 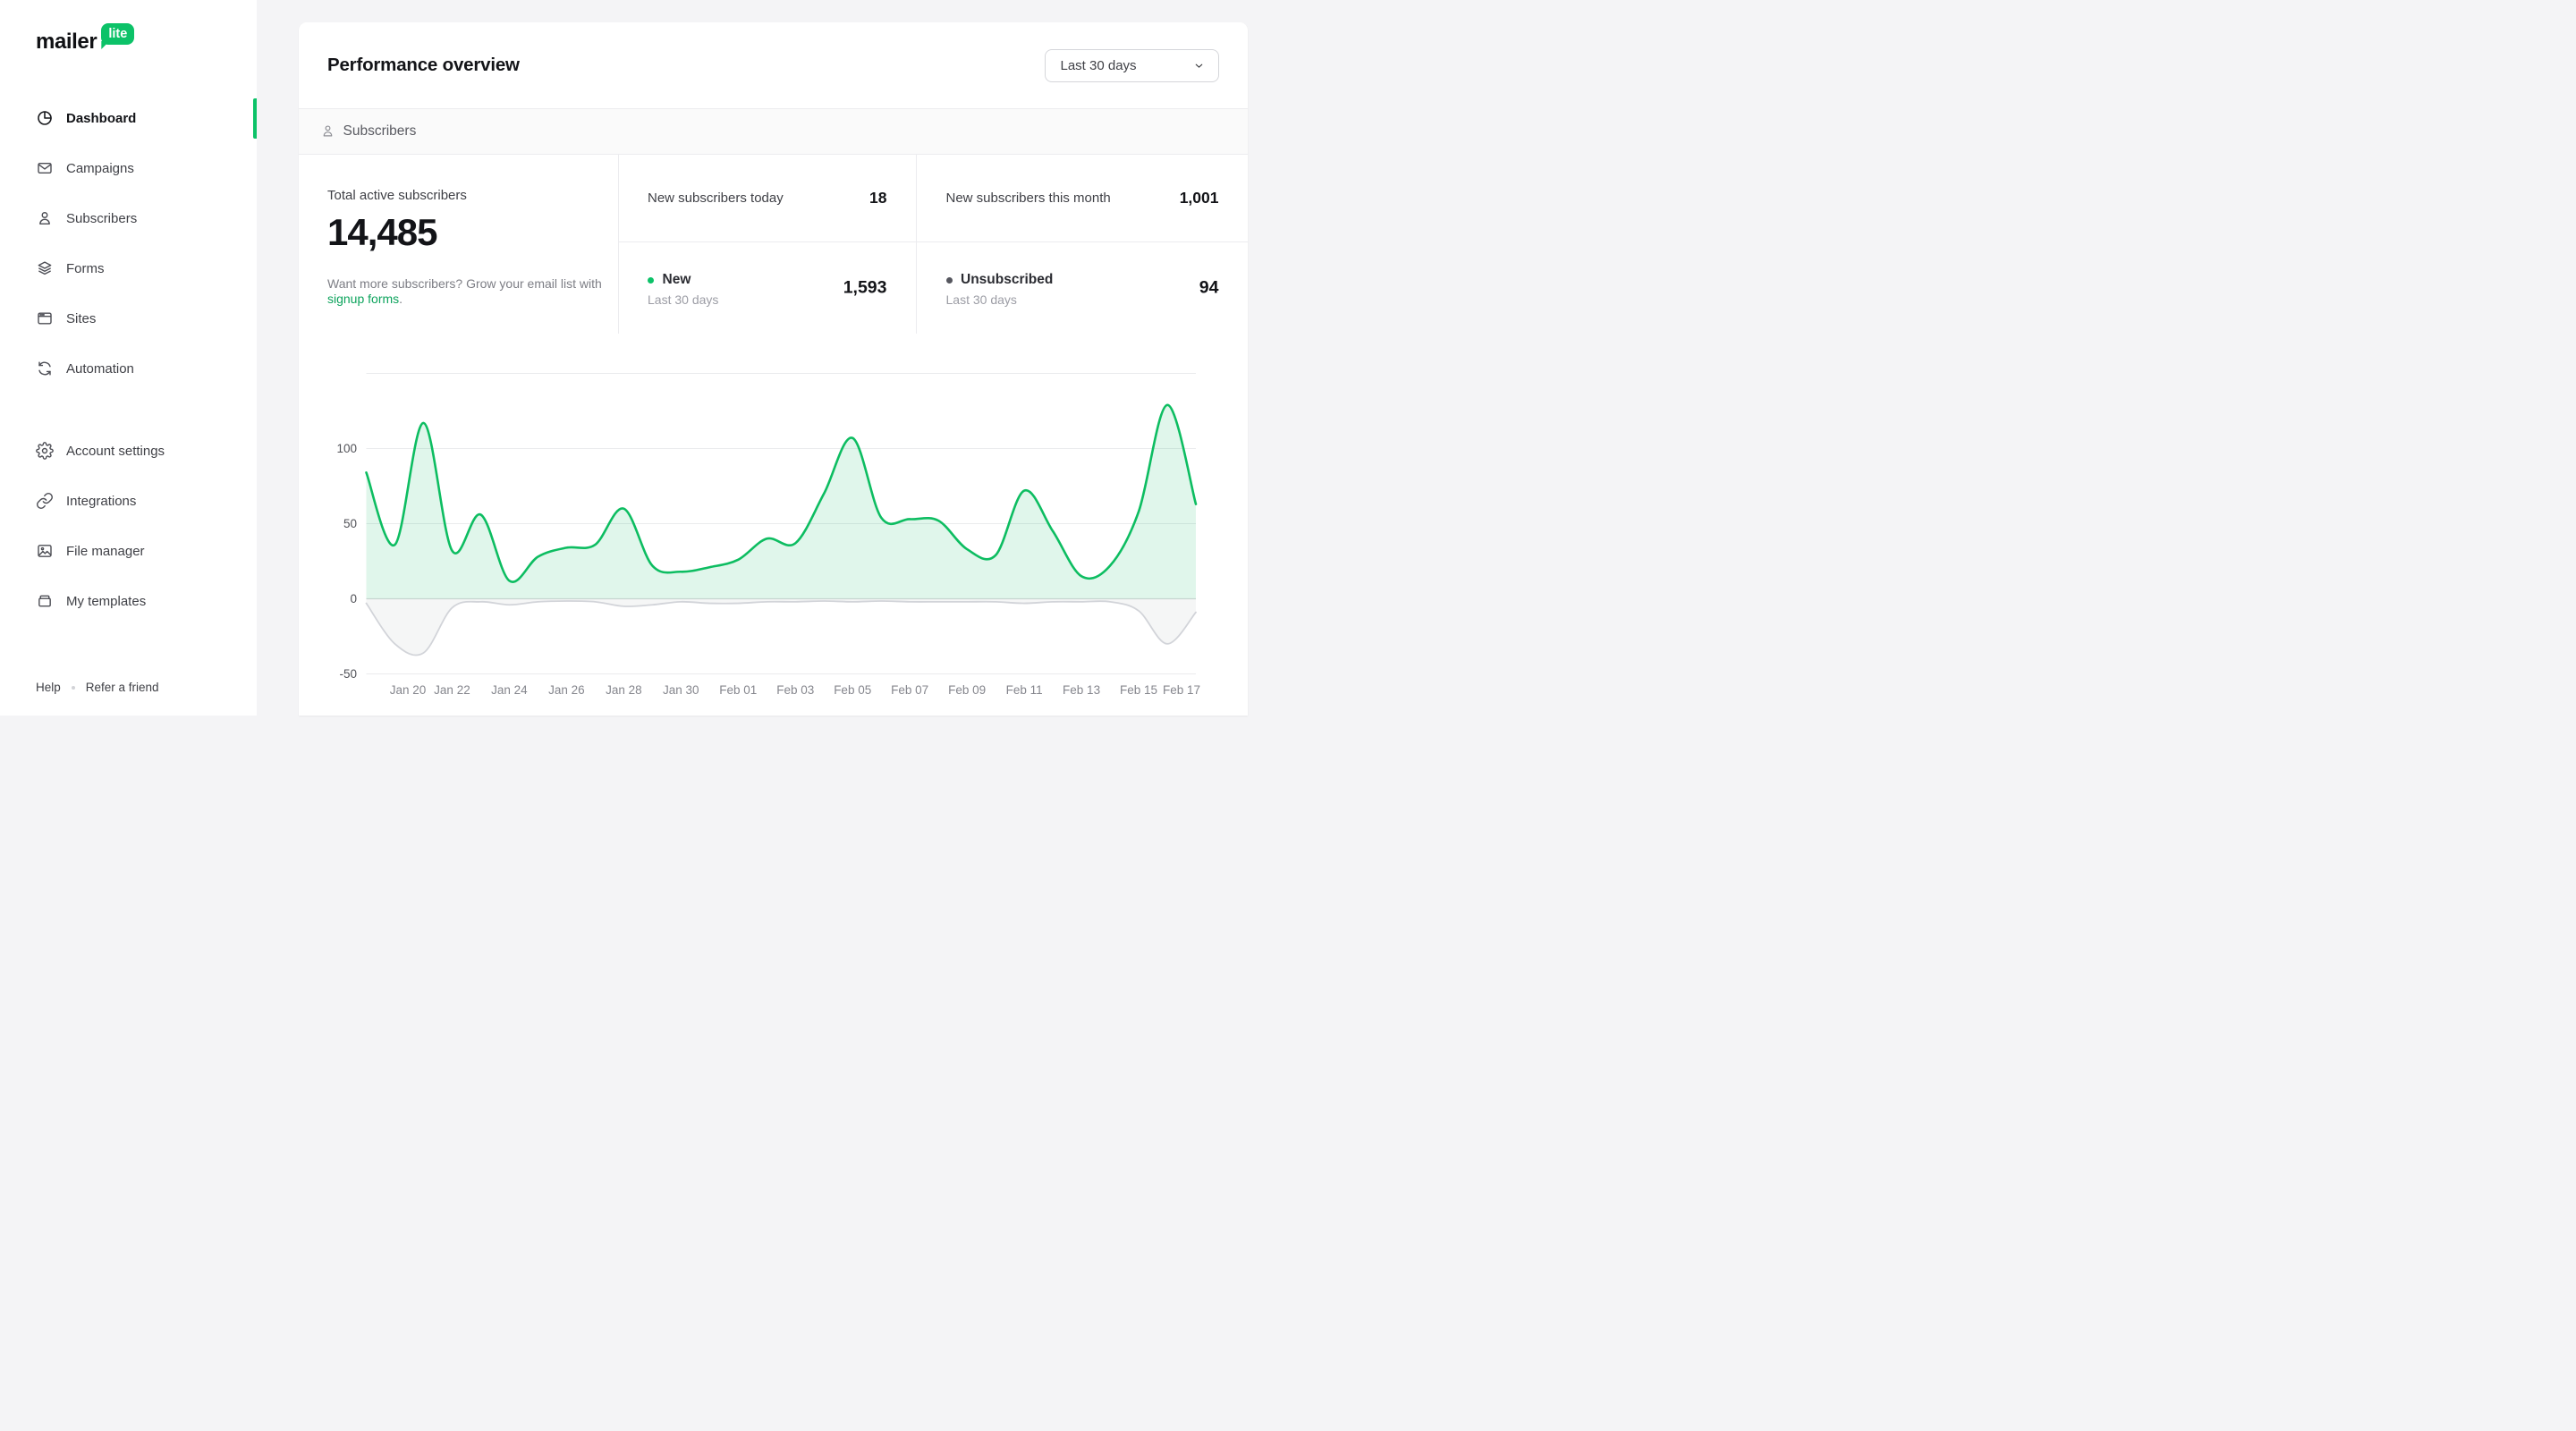 What do you see at coordinates (128, 318) in the screenshot?
I see `sidebar-item-sites: Sites` at bounding box center [128, 318].